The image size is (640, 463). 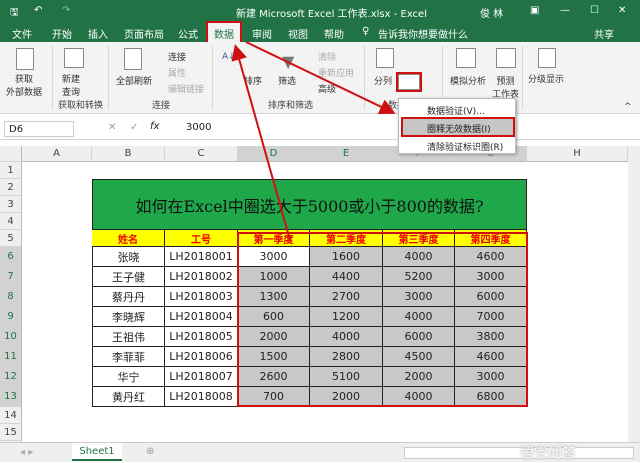 I want to click on sort-button: 排序, so click(x=253, y=80).